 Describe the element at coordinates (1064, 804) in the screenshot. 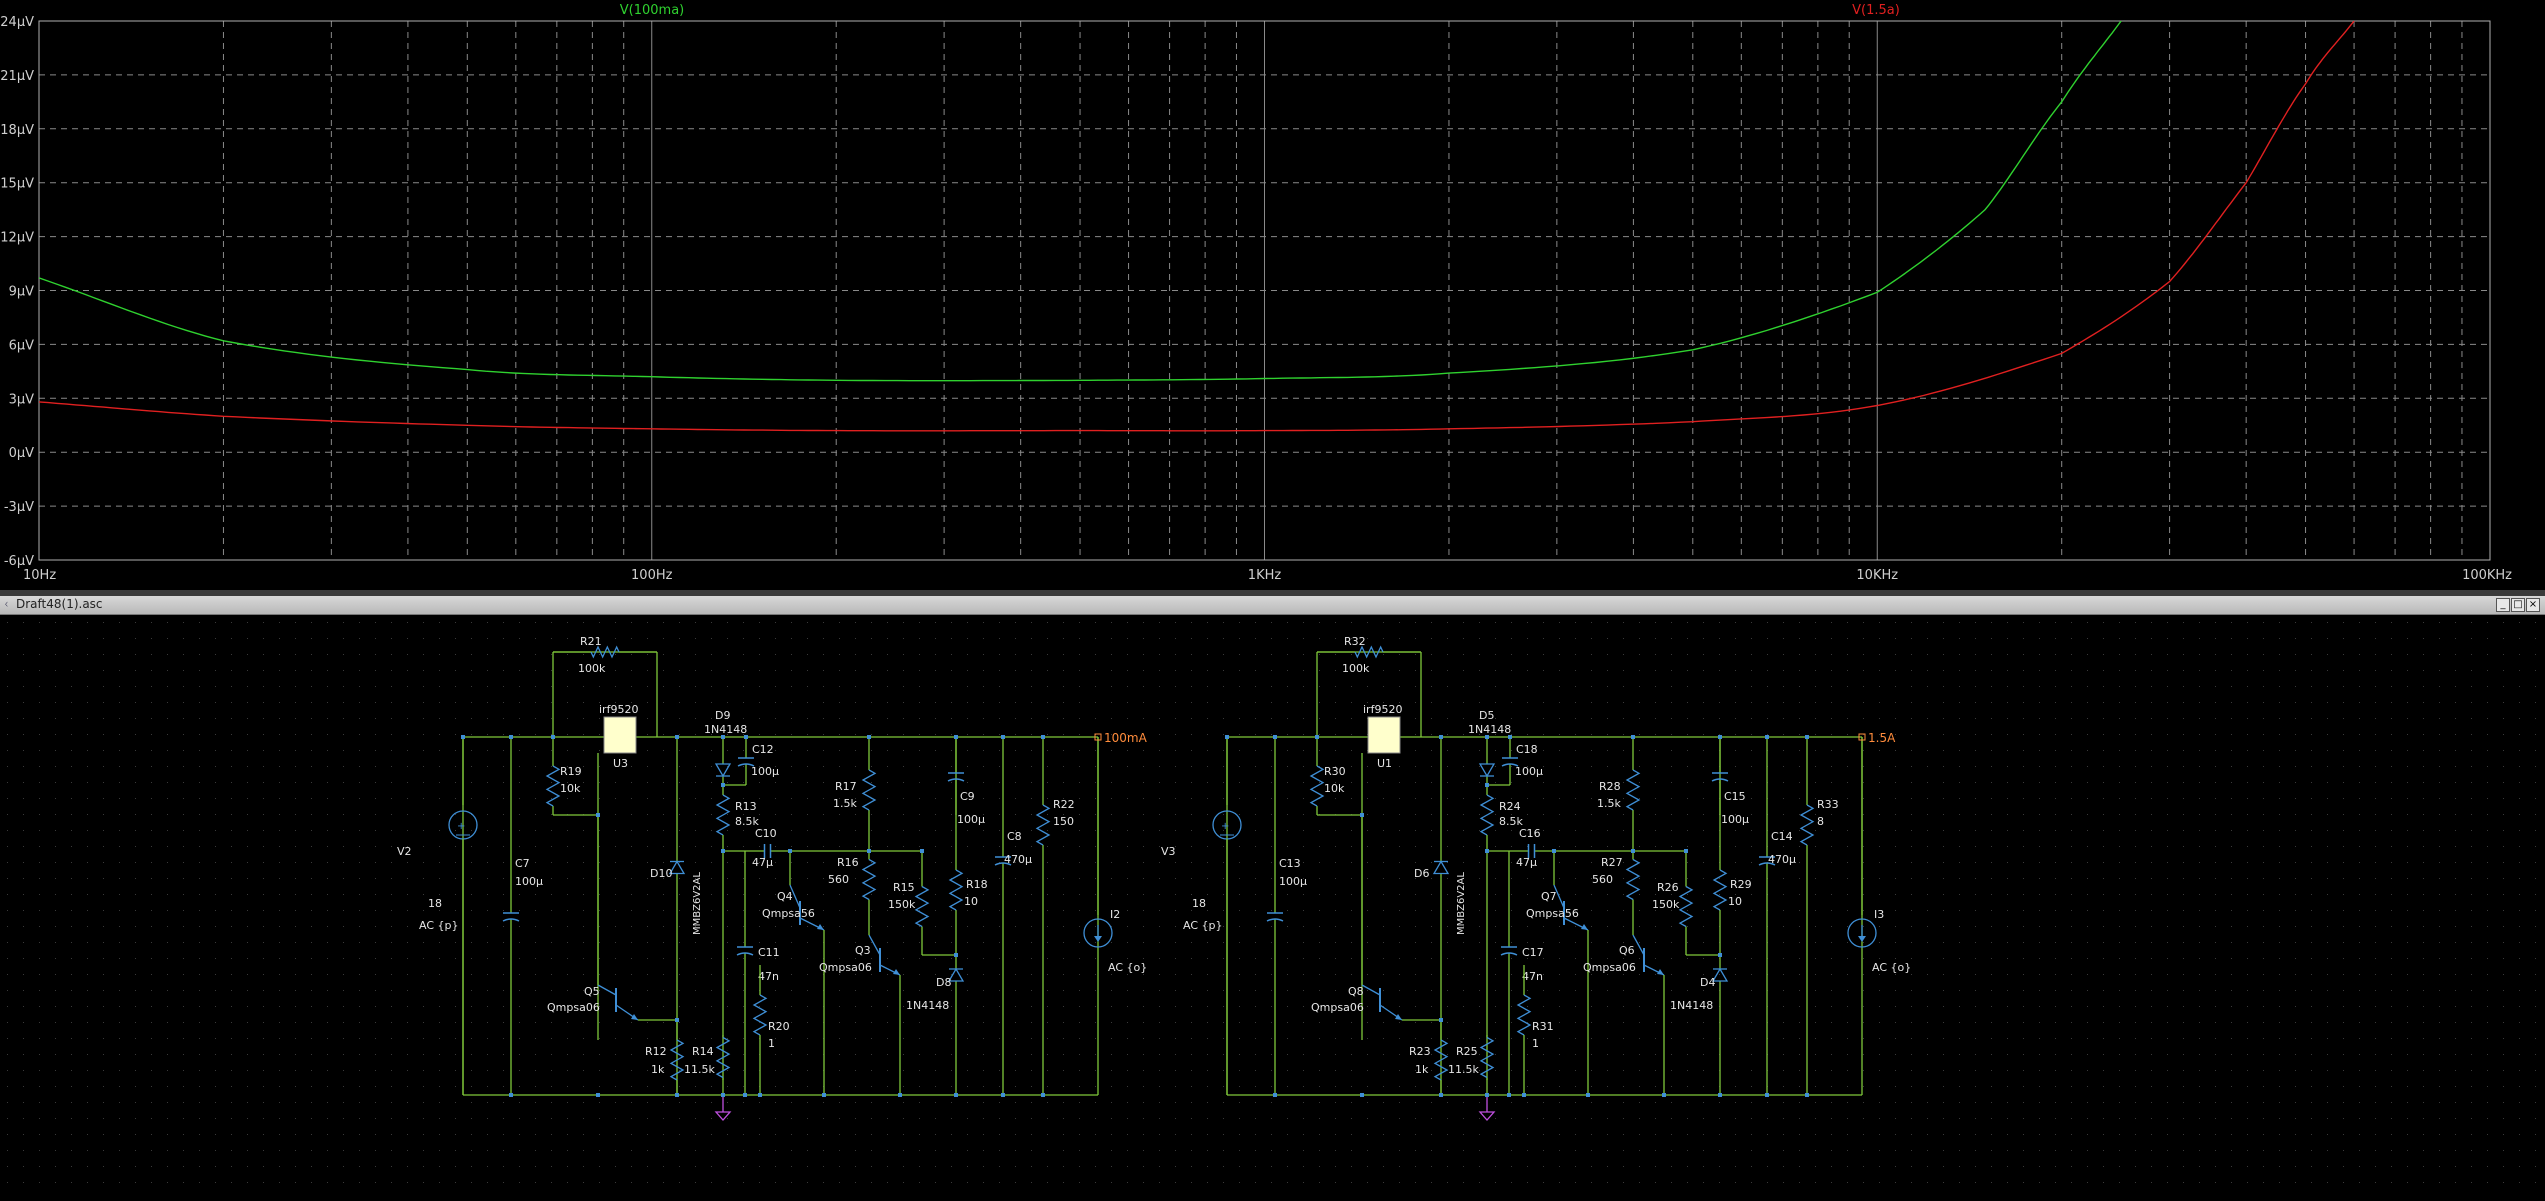

I see `component-label: R22` at that location.